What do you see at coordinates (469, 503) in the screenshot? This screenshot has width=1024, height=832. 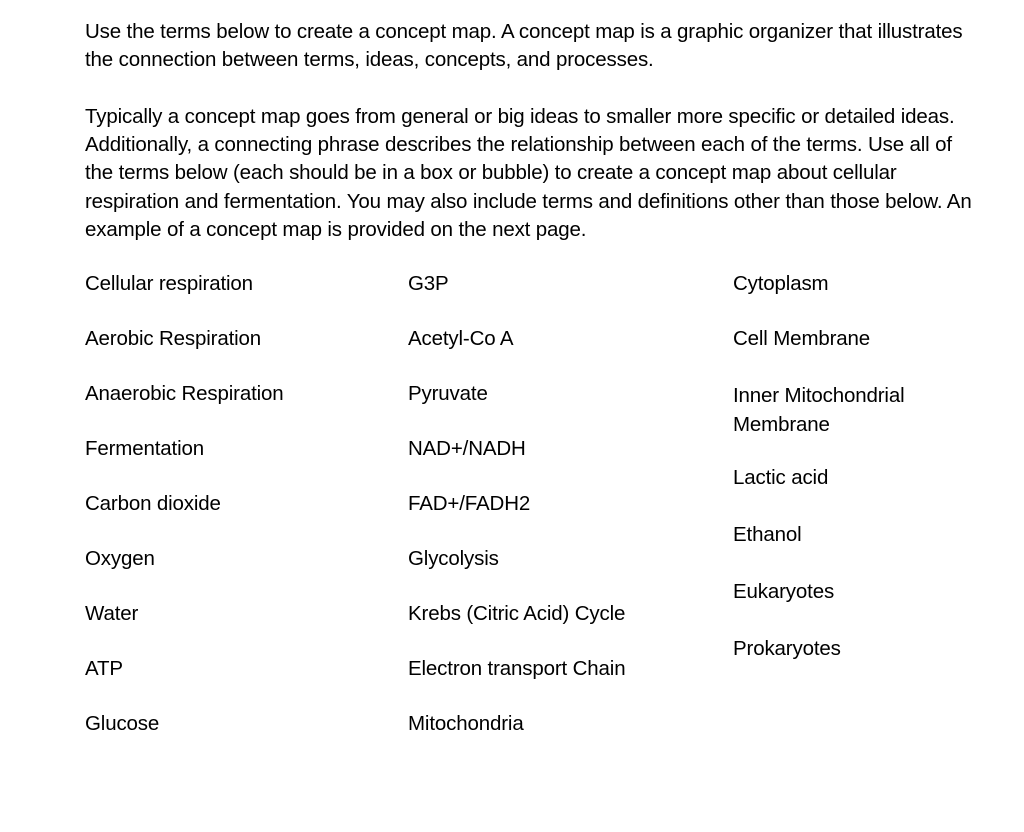 I see `term-item: FAD+/FADH2` at bounding box center [469, 503].